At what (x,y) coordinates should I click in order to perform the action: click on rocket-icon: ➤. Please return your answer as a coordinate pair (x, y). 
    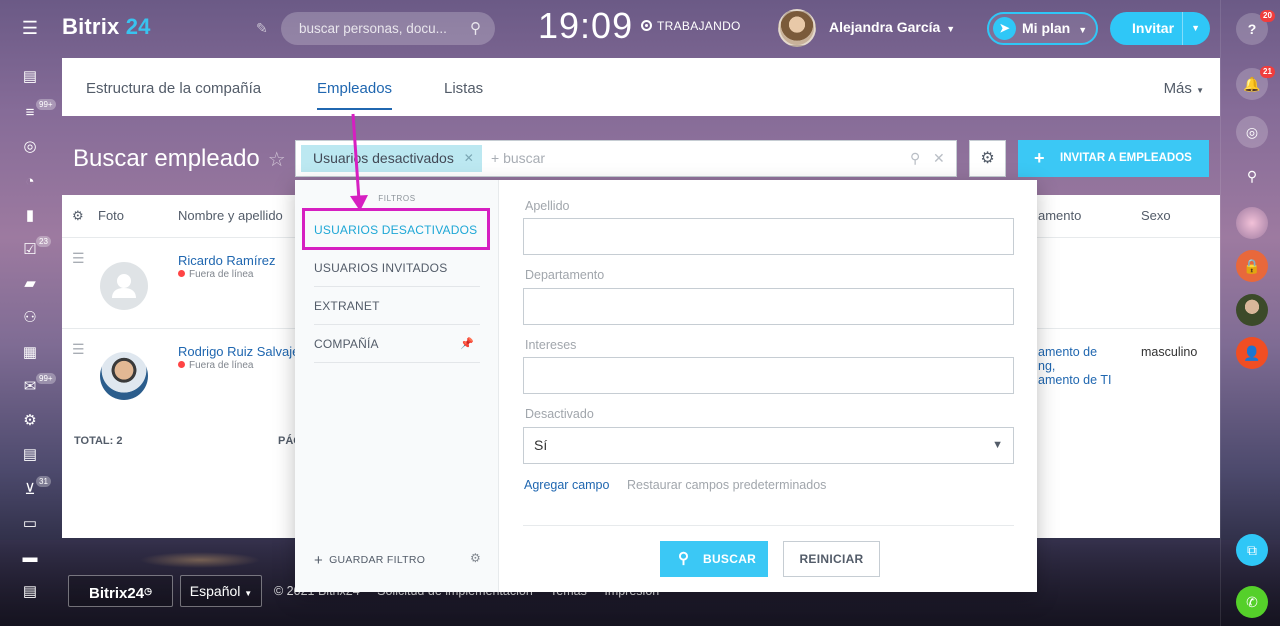
    Looking at the image, I should click on (1004, 28).